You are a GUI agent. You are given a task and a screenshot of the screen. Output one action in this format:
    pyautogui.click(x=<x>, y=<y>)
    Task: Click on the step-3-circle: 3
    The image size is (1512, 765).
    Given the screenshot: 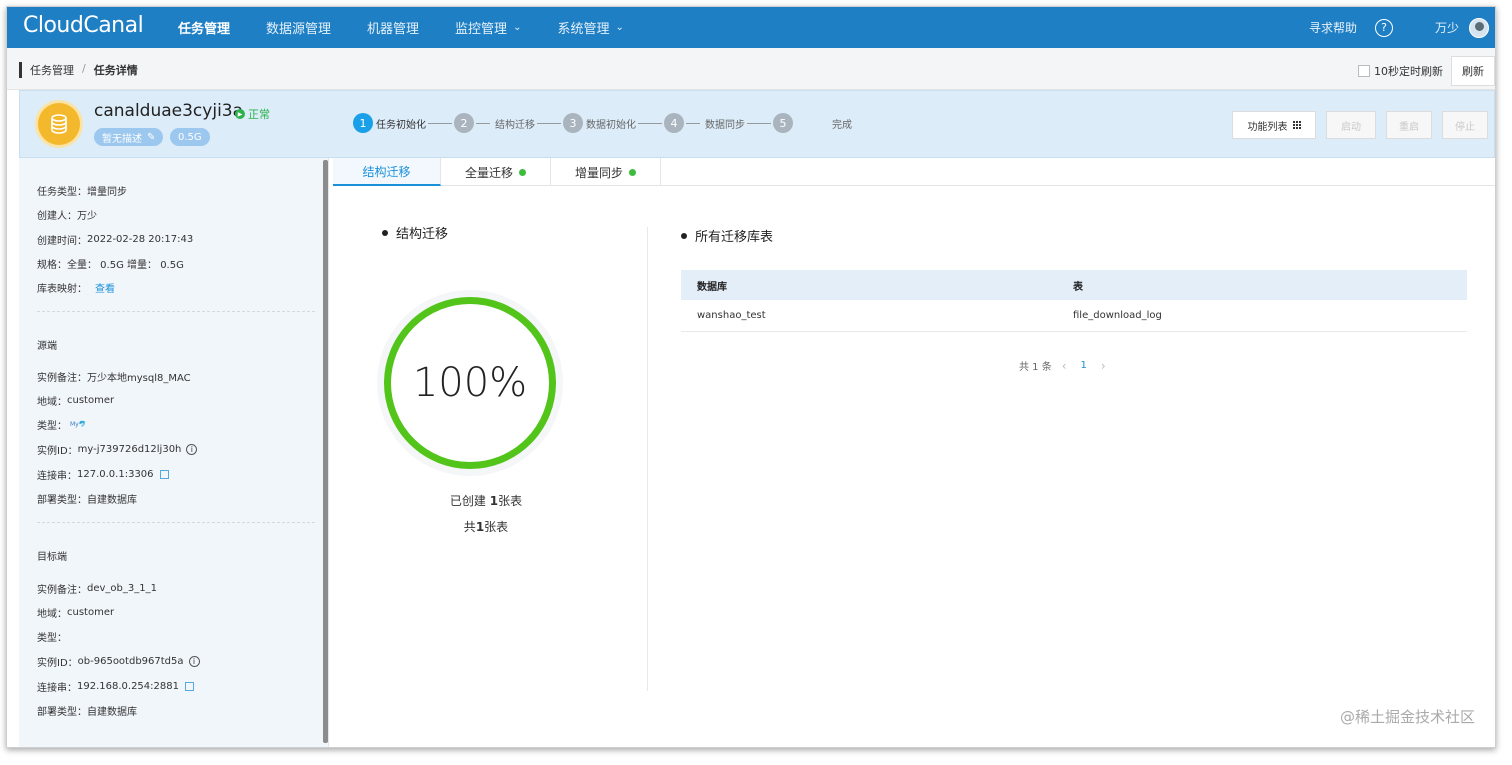 What is the action you would take?
    pyautogui.click(x=573, y=123)
    